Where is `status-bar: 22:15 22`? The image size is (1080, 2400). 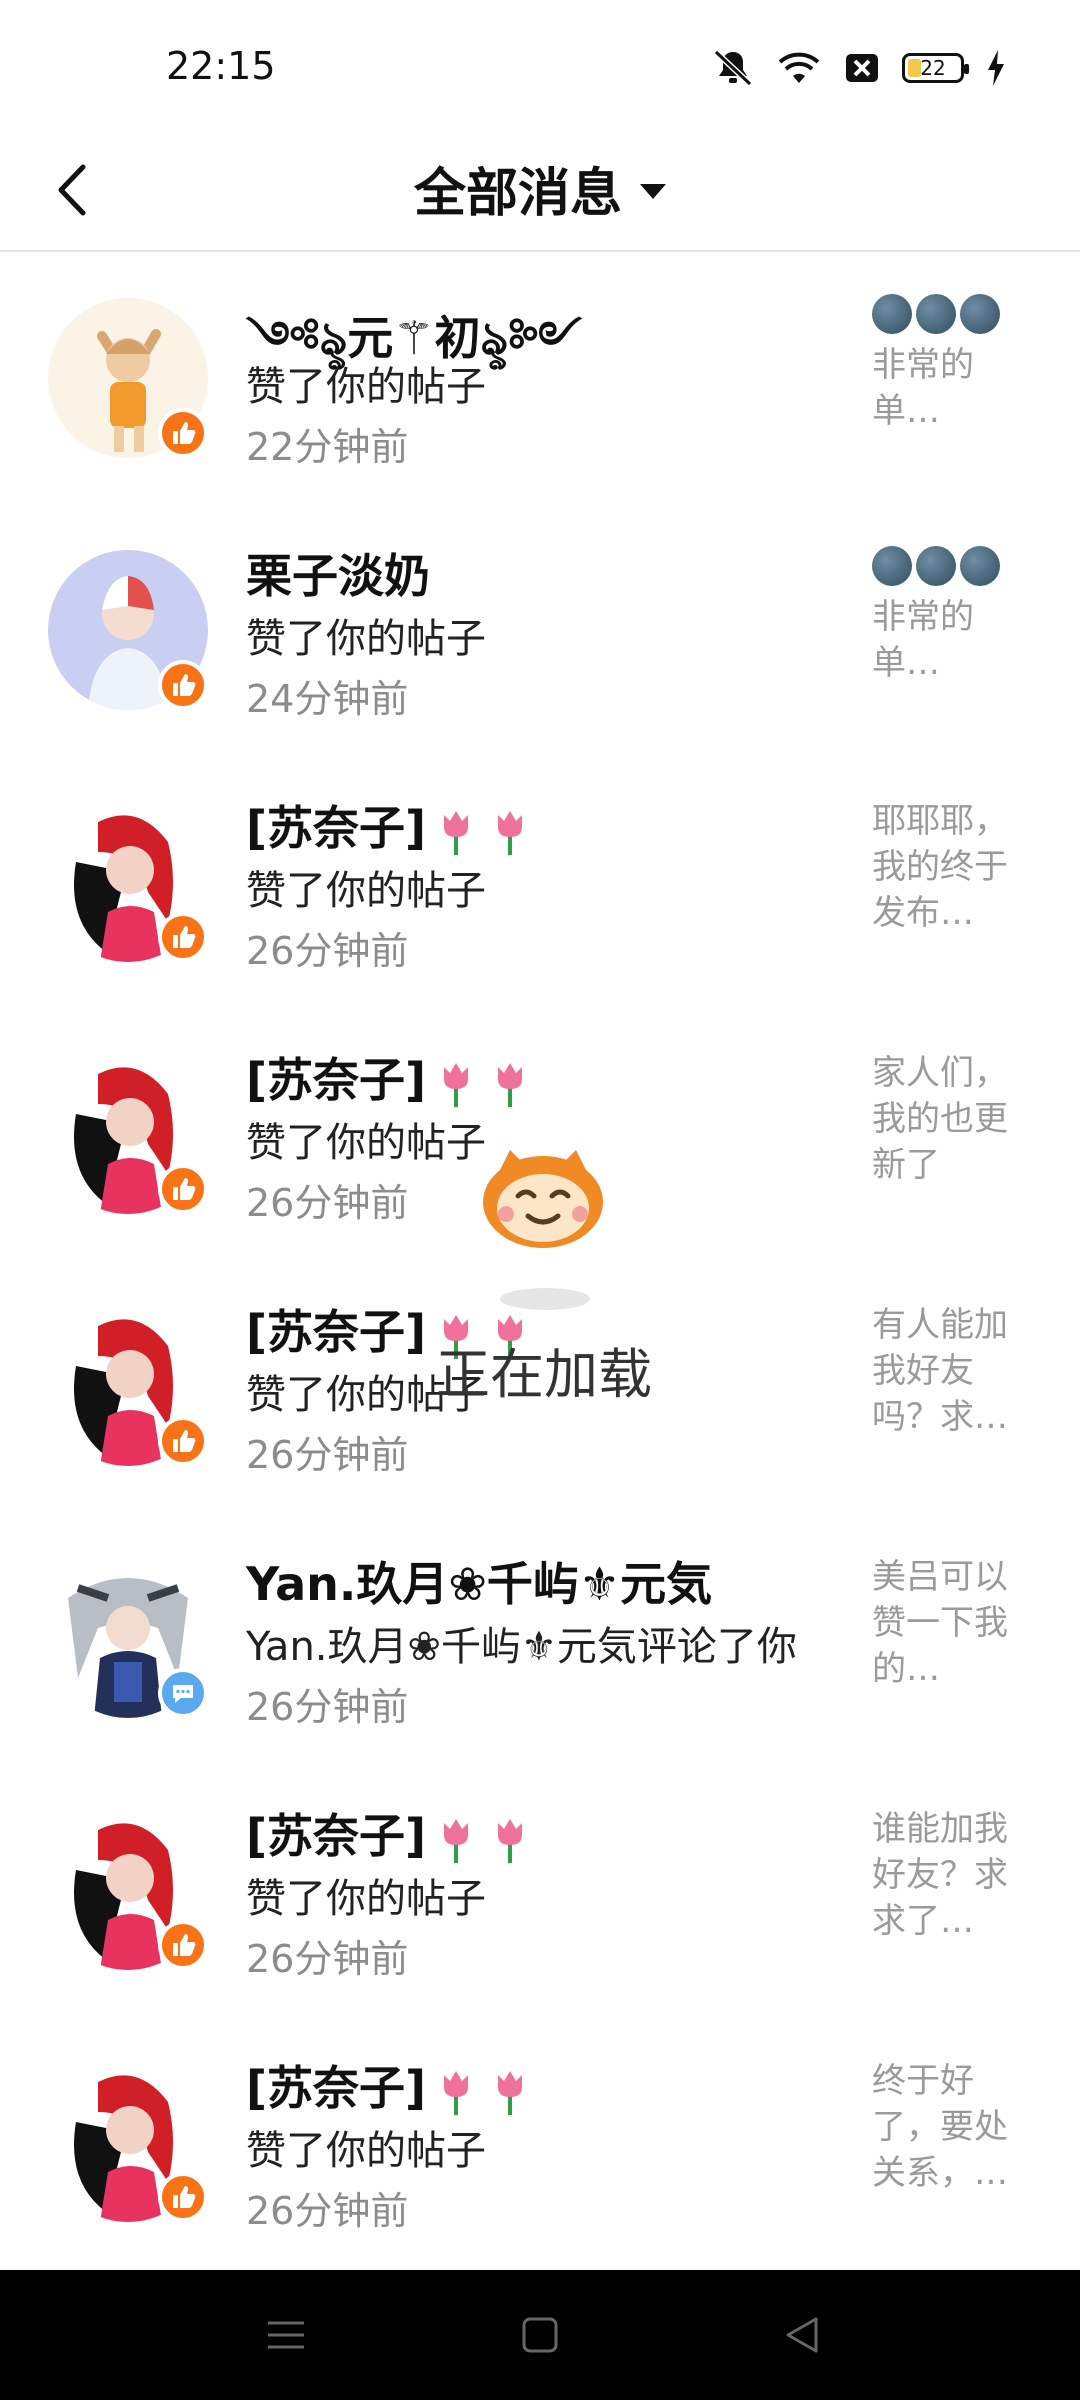 status-bar: 22:15 22 is located at coordinates (540, 65).